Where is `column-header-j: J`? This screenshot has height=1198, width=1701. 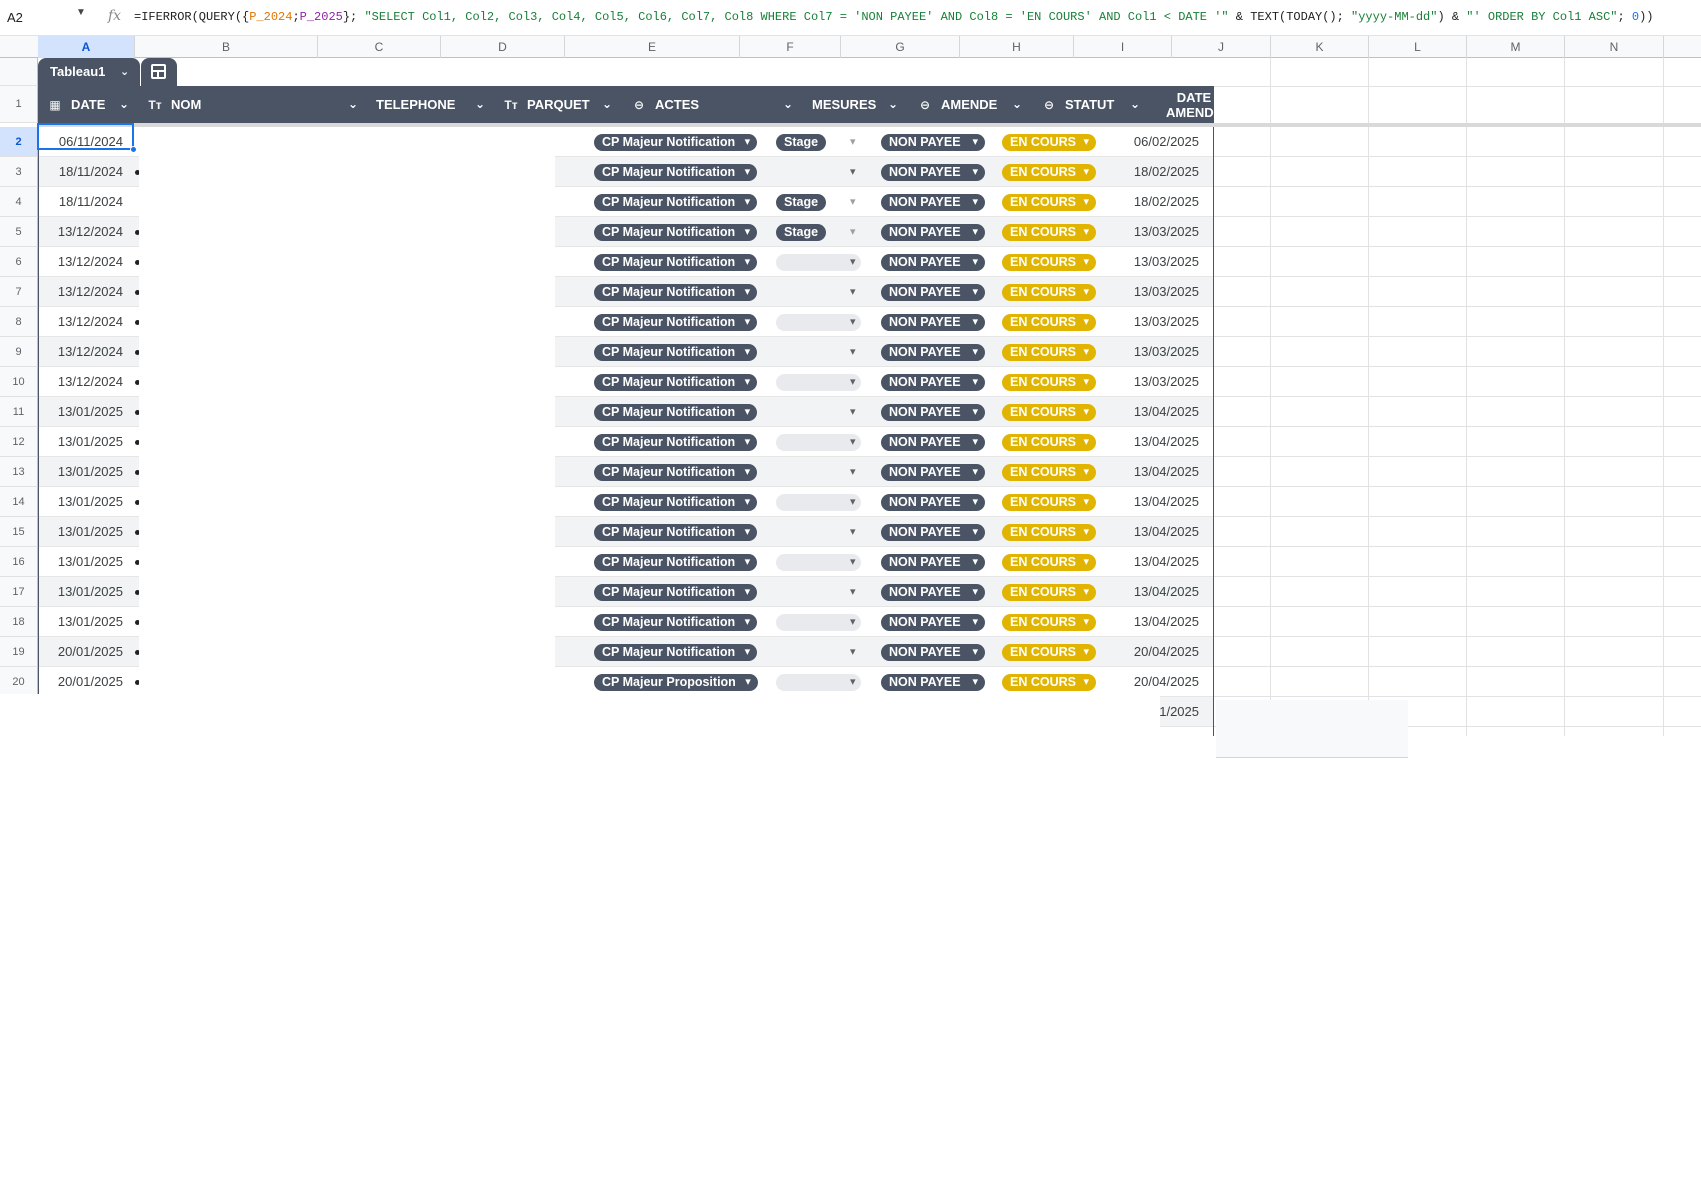
column-header-j: J is located at coordinates (1221, 47).